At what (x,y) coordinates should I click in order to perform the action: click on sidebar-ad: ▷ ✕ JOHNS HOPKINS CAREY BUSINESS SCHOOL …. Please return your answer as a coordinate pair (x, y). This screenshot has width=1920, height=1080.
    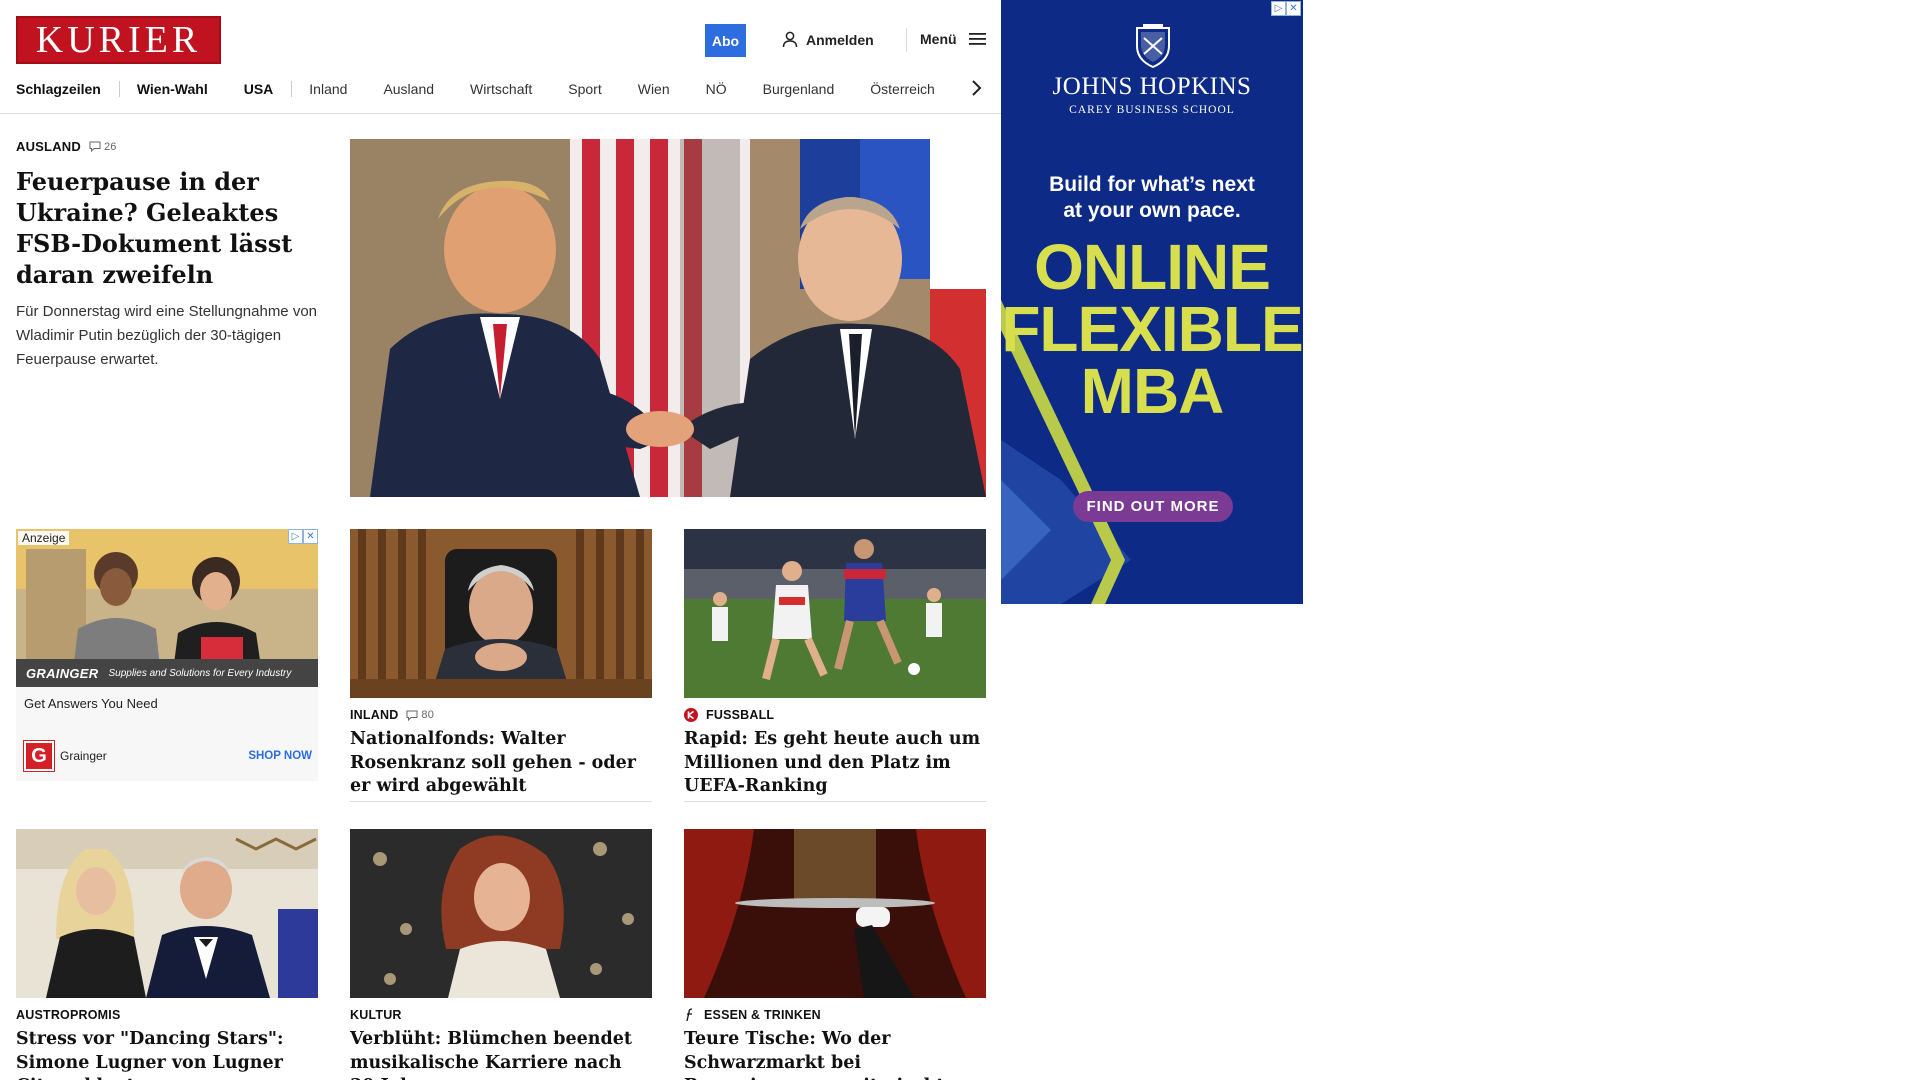
    Looking at the image, I should click on (1152, 302).